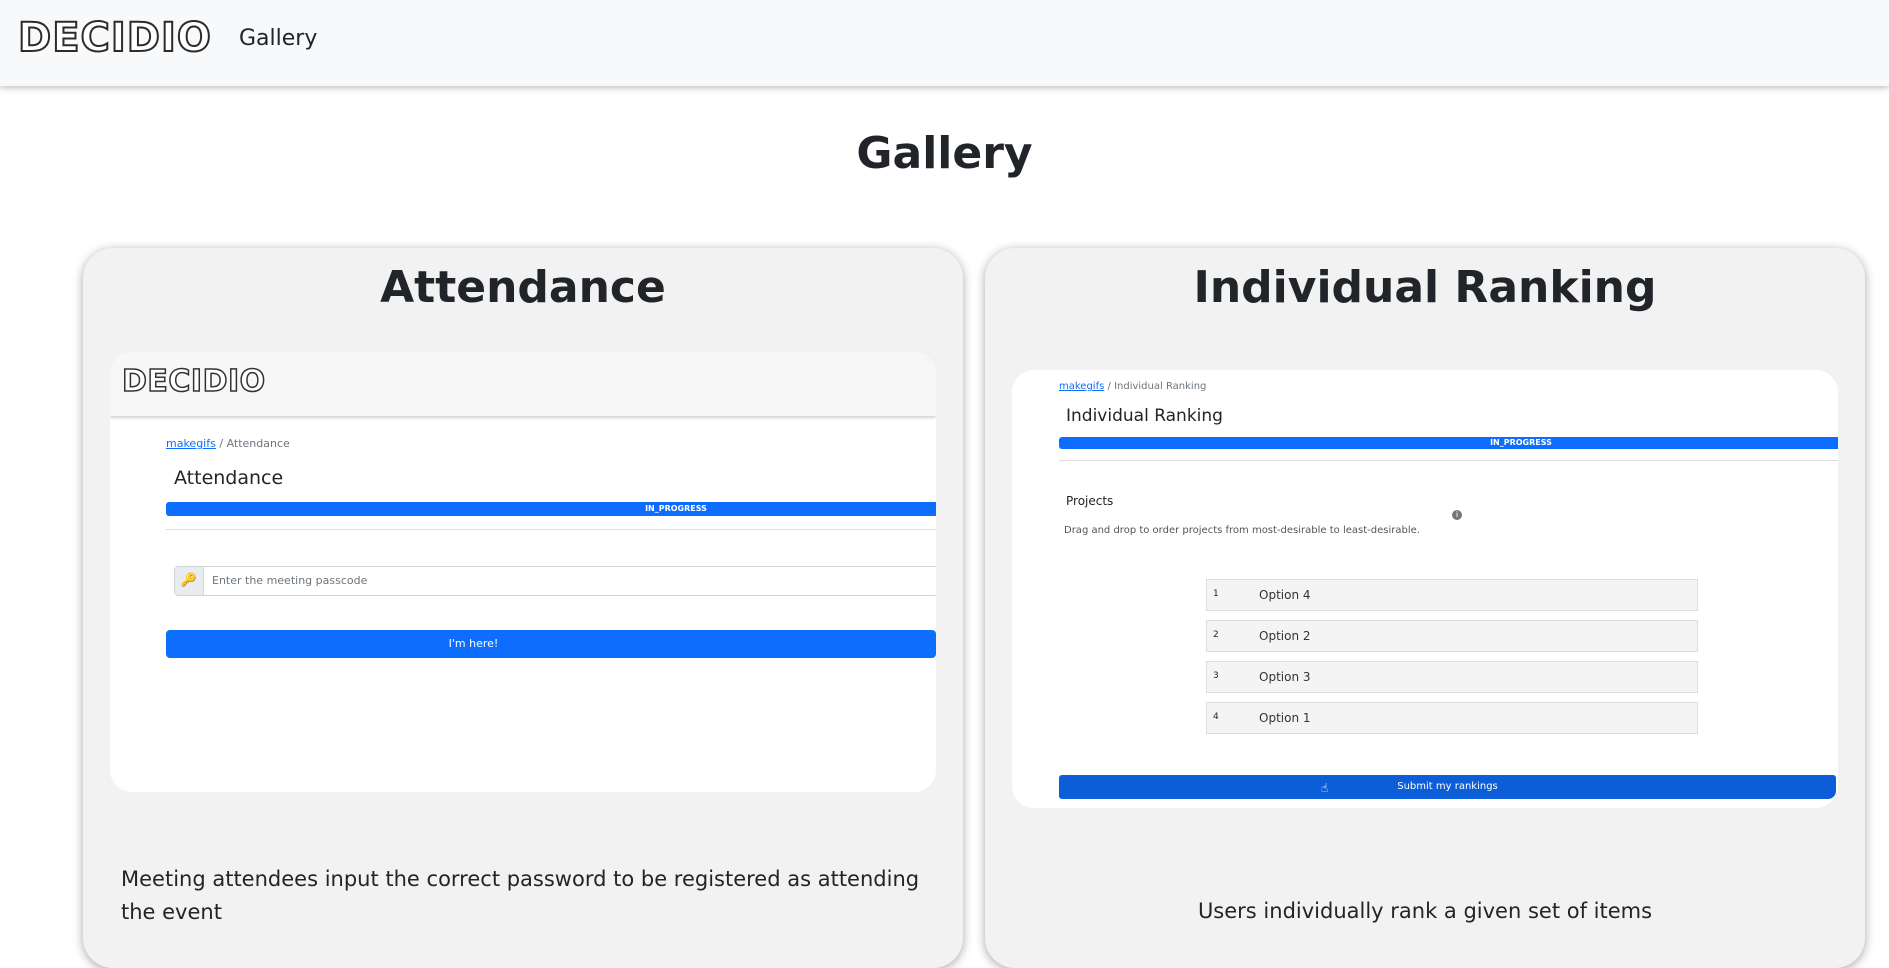 The image size is (1889, 968). Describe the element at coordinates (944, 153) in the screenshot. I see `page-title: Gallery` at that location.